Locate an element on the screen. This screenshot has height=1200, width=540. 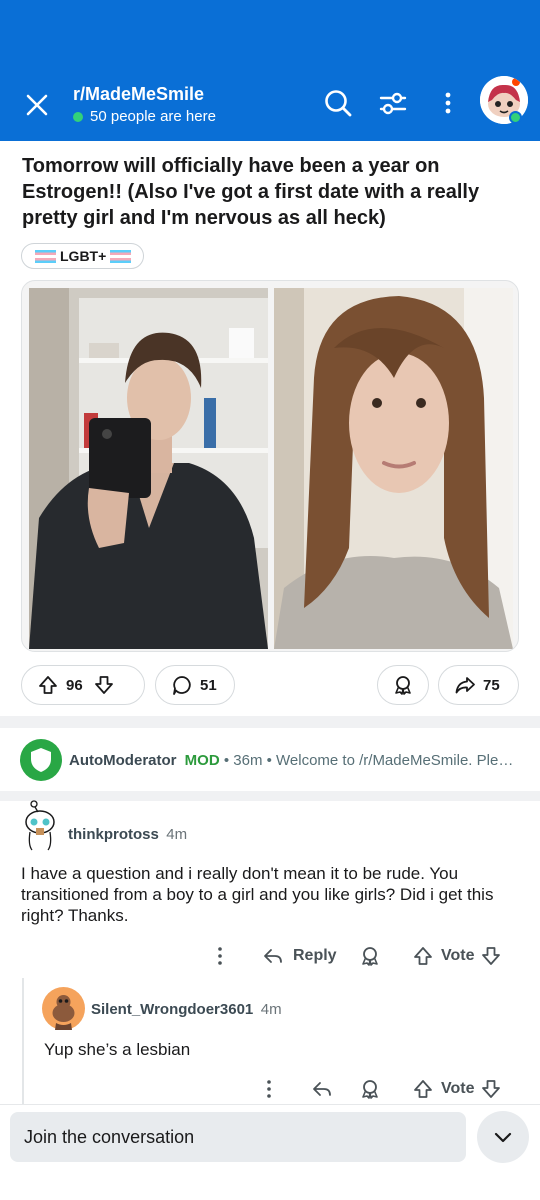
comment-icon is located at coordinates (182, 685).